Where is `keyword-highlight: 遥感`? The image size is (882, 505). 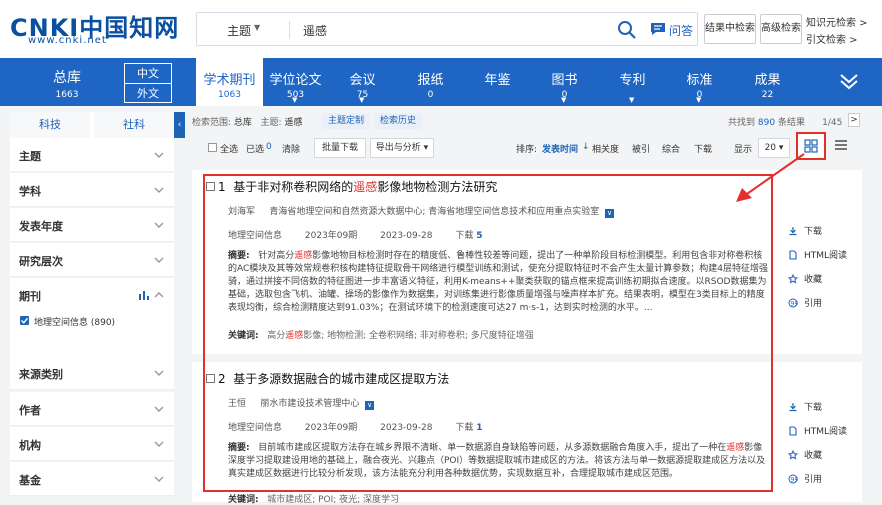
keyword-highlight: 遥感 is located at coordinates (294, 336).